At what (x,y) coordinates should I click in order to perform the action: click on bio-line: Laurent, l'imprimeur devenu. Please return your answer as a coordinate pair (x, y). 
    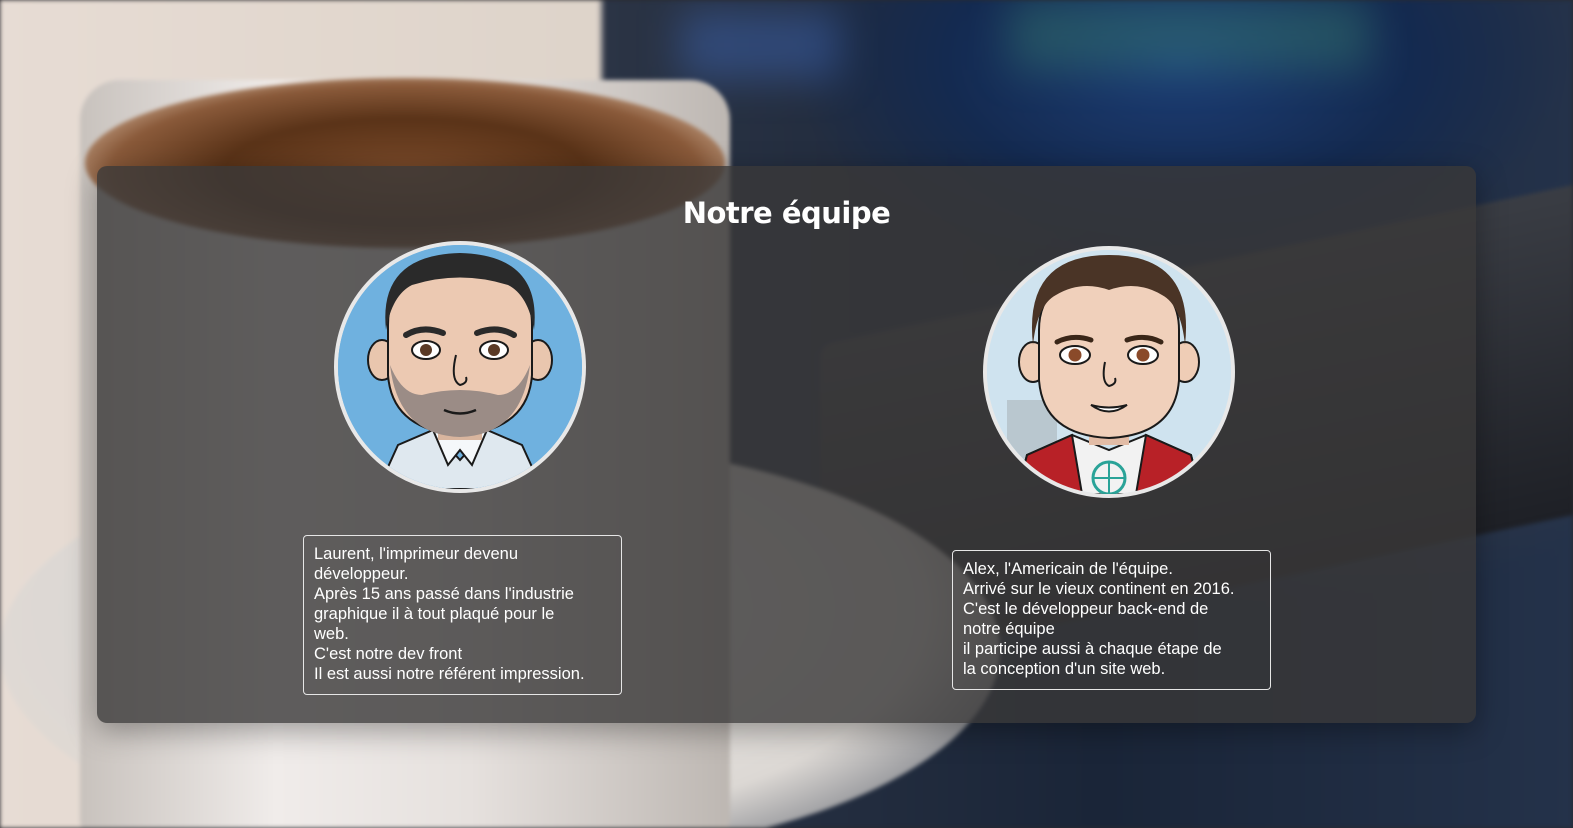
    Looking at the image, I should click on (416, 554).